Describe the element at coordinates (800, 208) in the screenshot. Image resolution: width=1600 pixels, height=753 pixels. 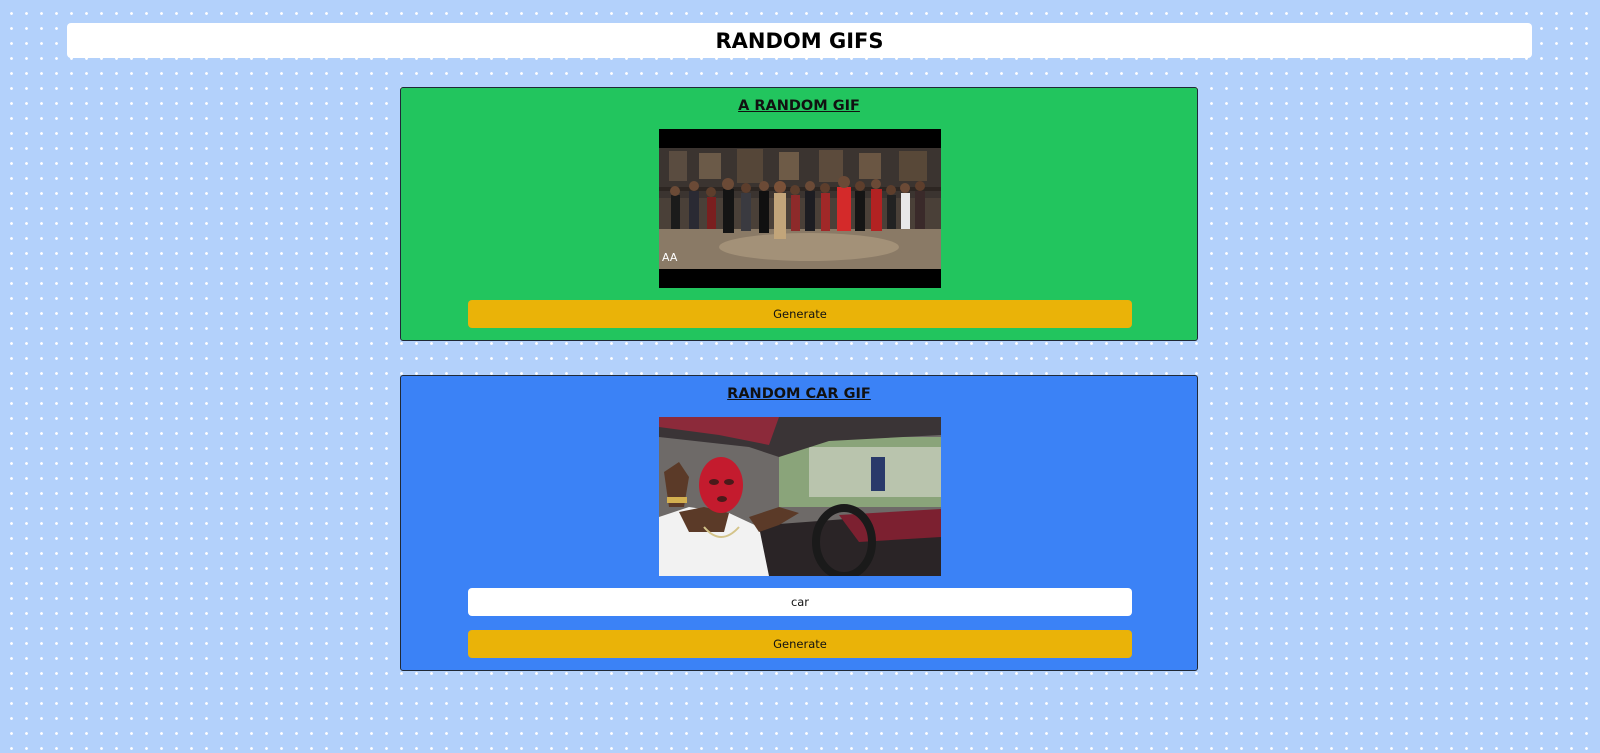
I see `random-gif-image: AA` at that location.